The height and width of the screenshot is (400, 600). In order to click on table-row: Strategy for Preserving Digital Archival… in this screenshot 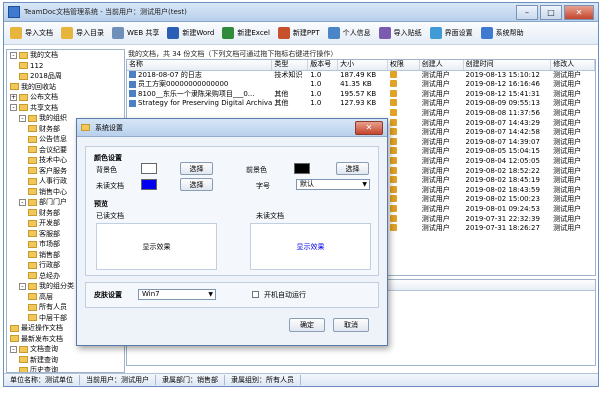, I will do `click(361, 104)`.